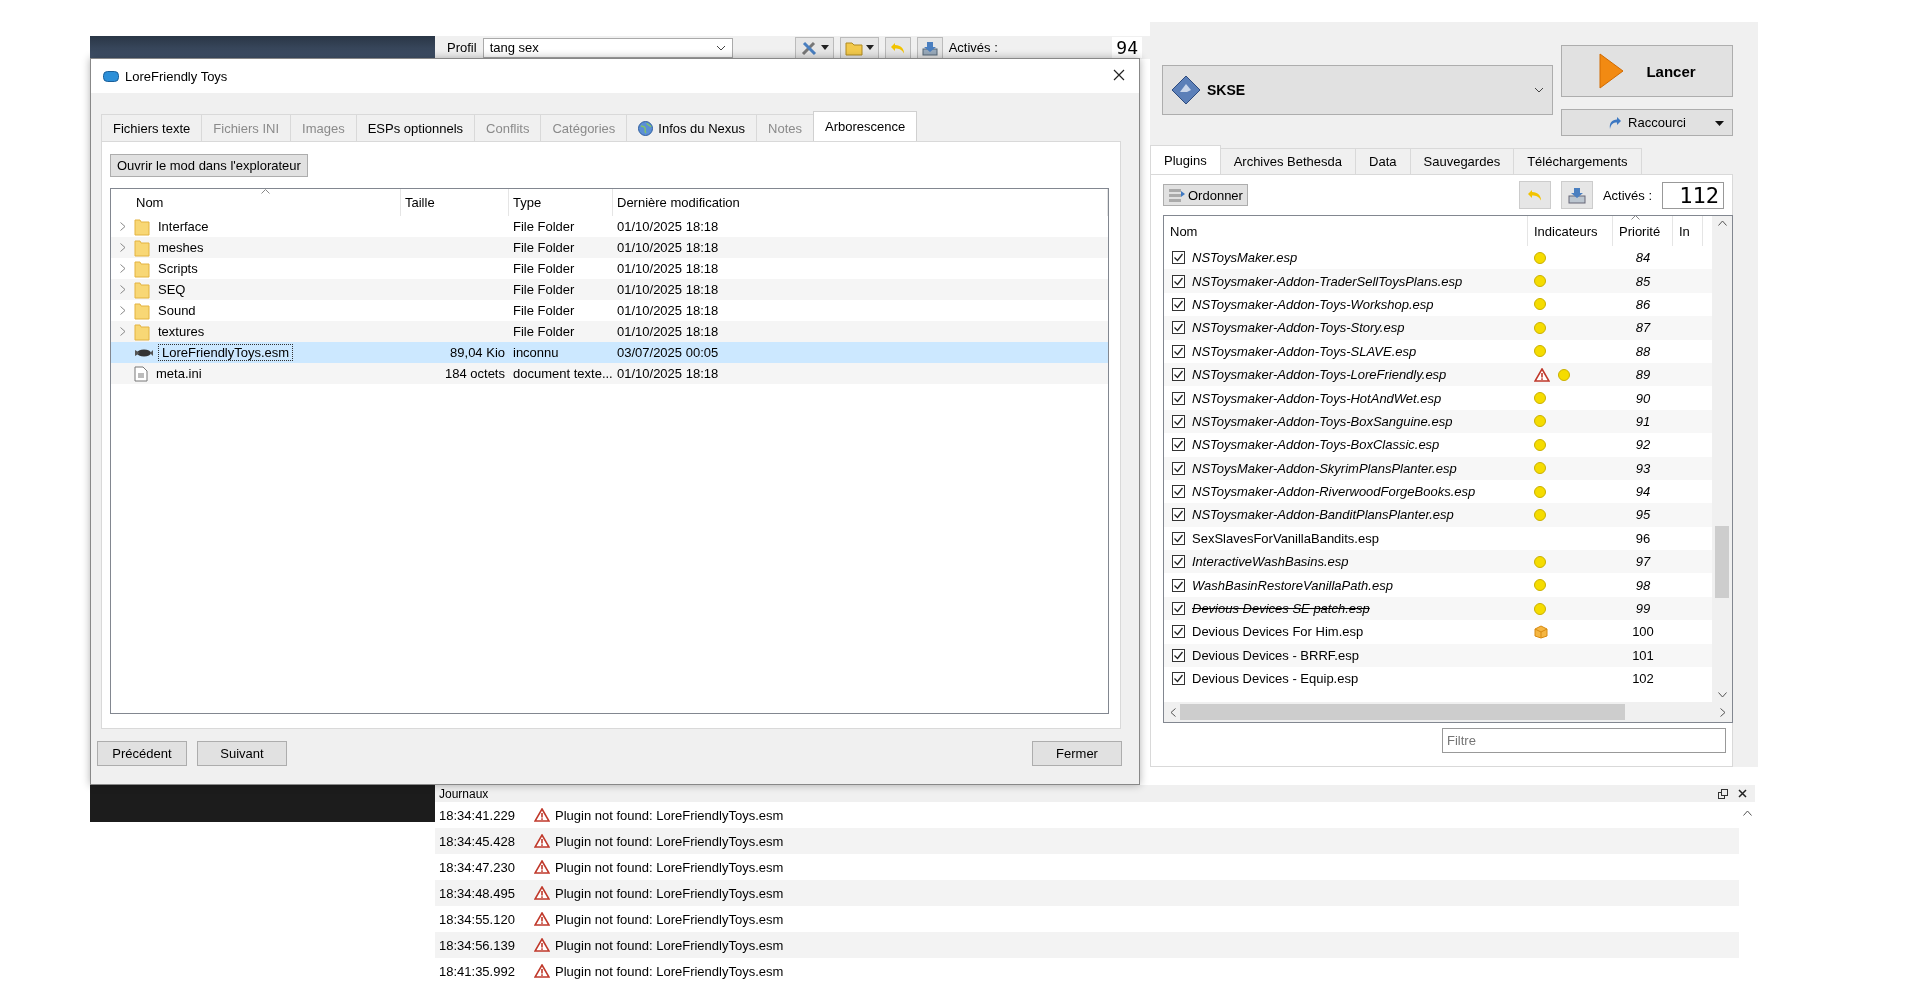 This screenshot has height=985, width=1920. I want to click on tree-row: textures File Folder 01/10/2025 18:18, so click(609, 331).